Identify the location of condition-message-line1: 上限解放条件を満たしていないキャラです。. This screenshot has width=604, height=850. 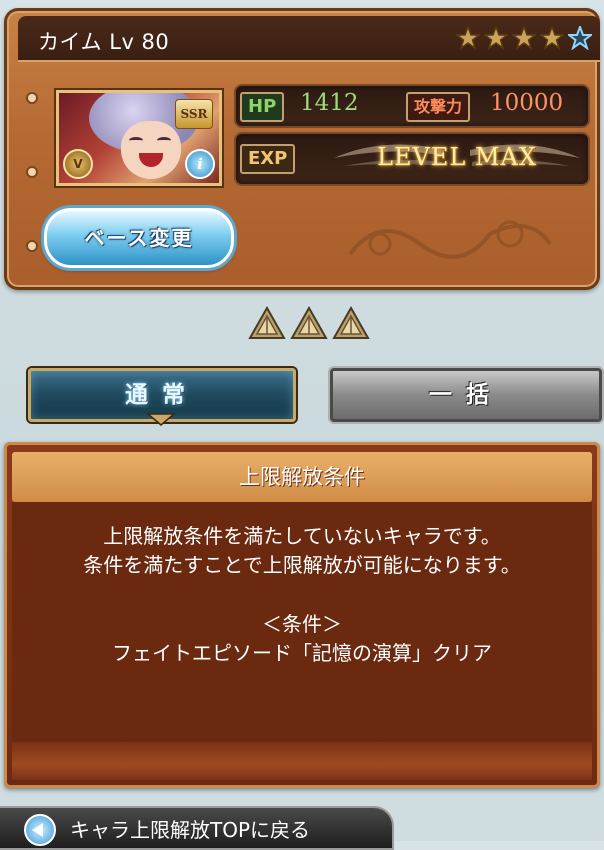
(302, 536).